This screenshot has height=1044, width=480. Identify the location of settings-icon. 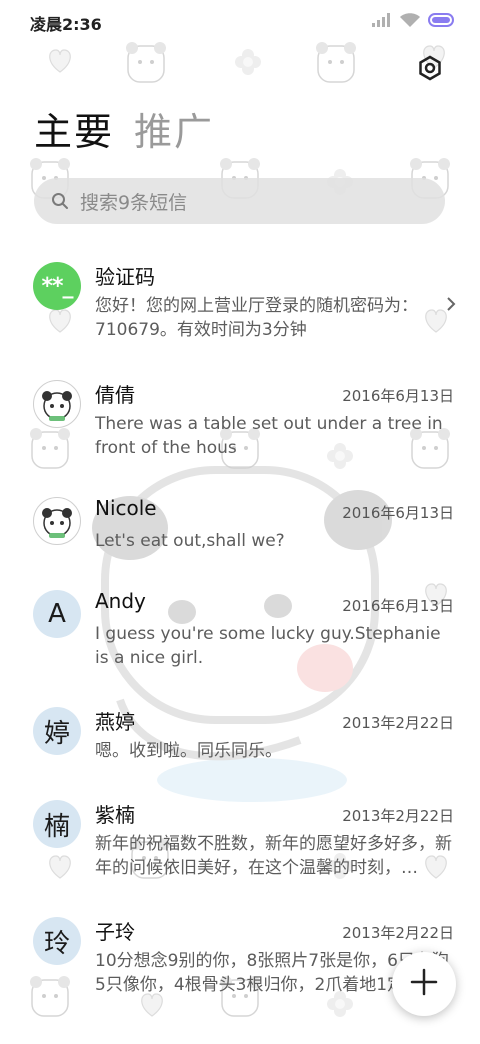
(430, 70).